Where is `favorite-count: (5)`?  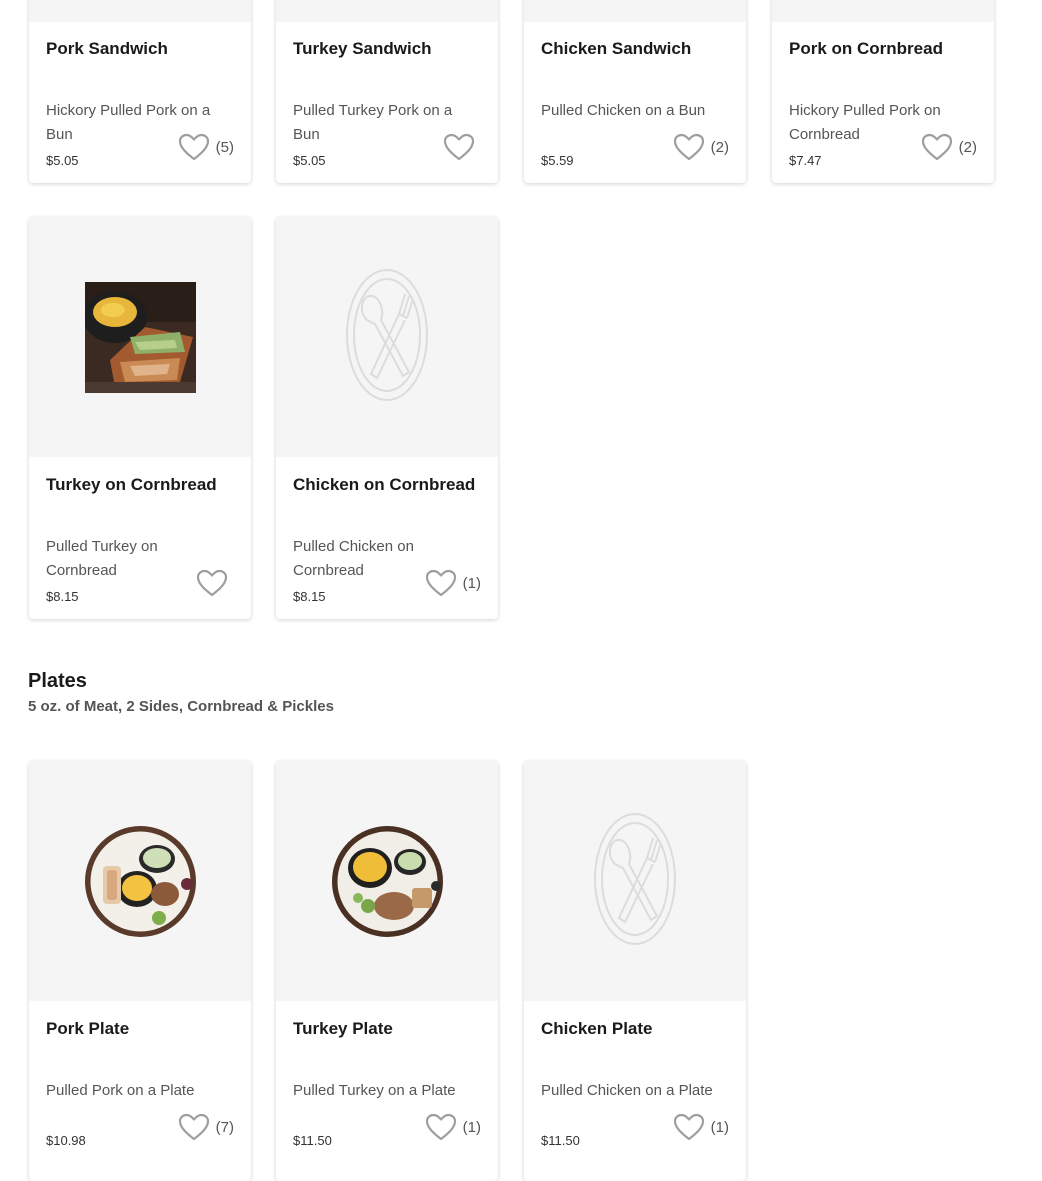
favorite-count: (5) is located at coordinates (224, 147).